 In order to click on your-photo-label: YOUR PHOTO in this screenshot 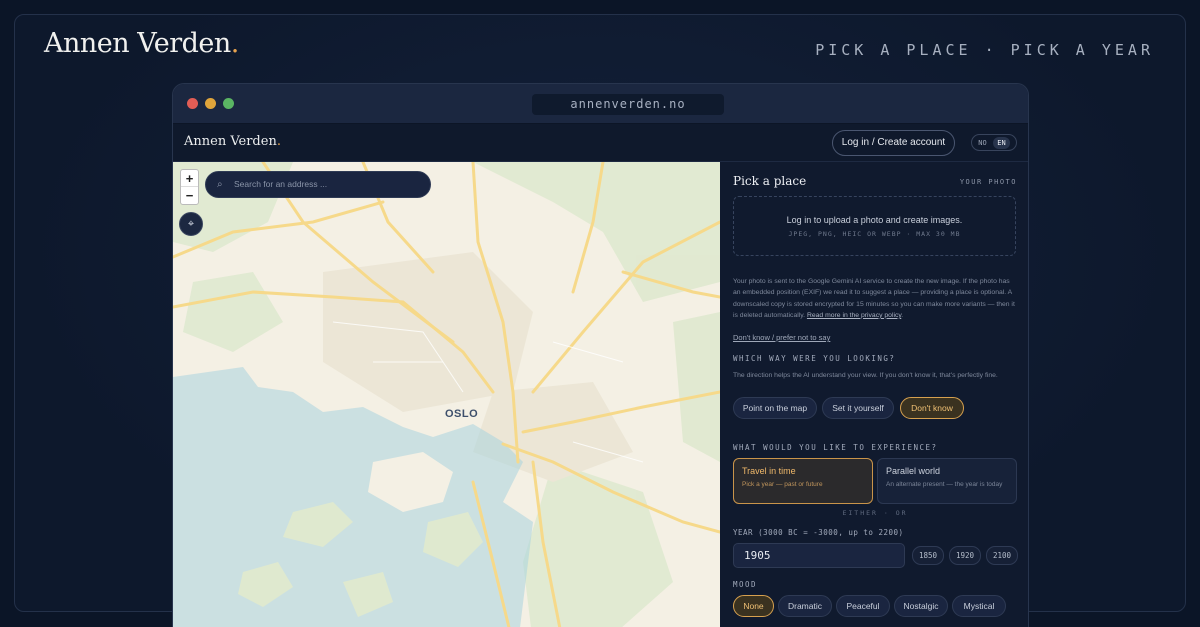, I will do `click(988, 182)`.